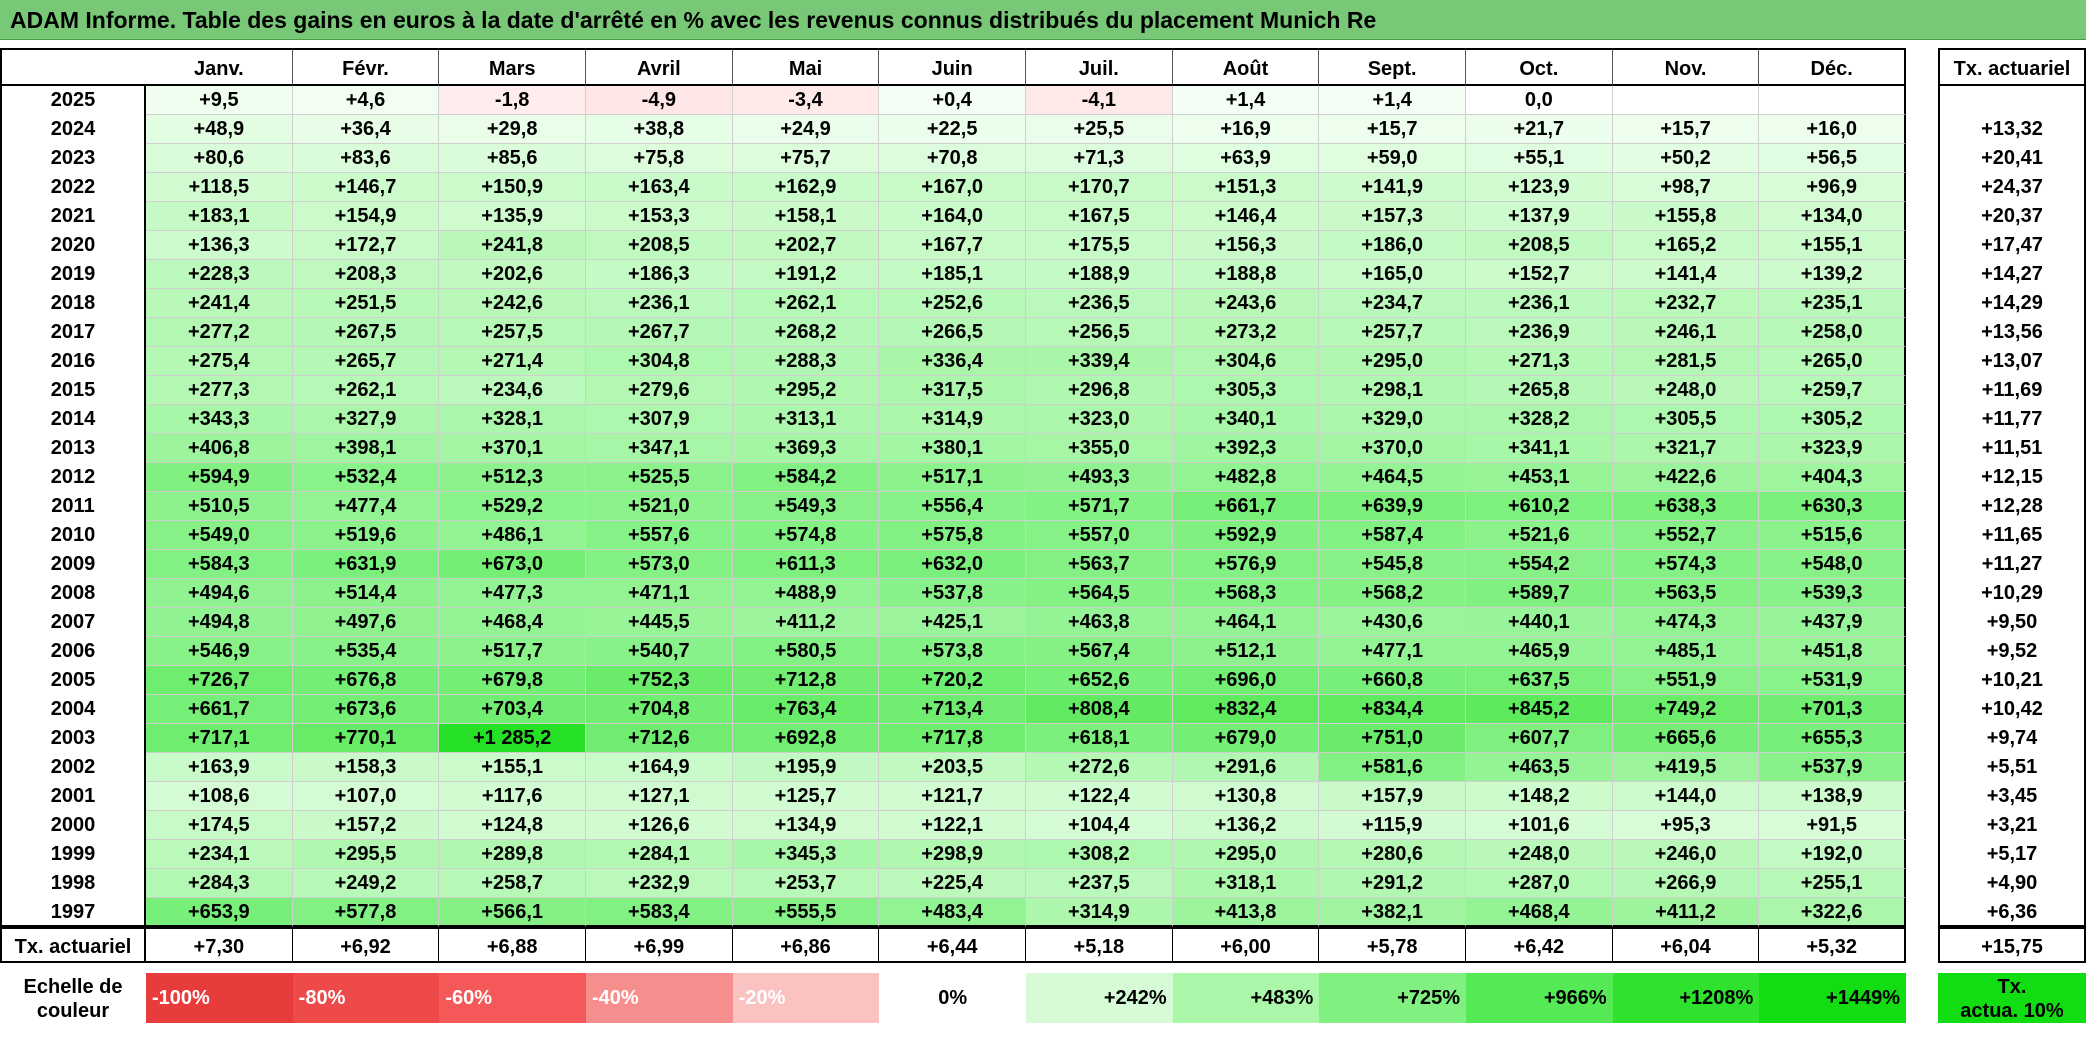  What do you see at coordinates (366, 998) in the screenshot?
I see `scale-swatch: -80%` at bounding box center [366, 998].